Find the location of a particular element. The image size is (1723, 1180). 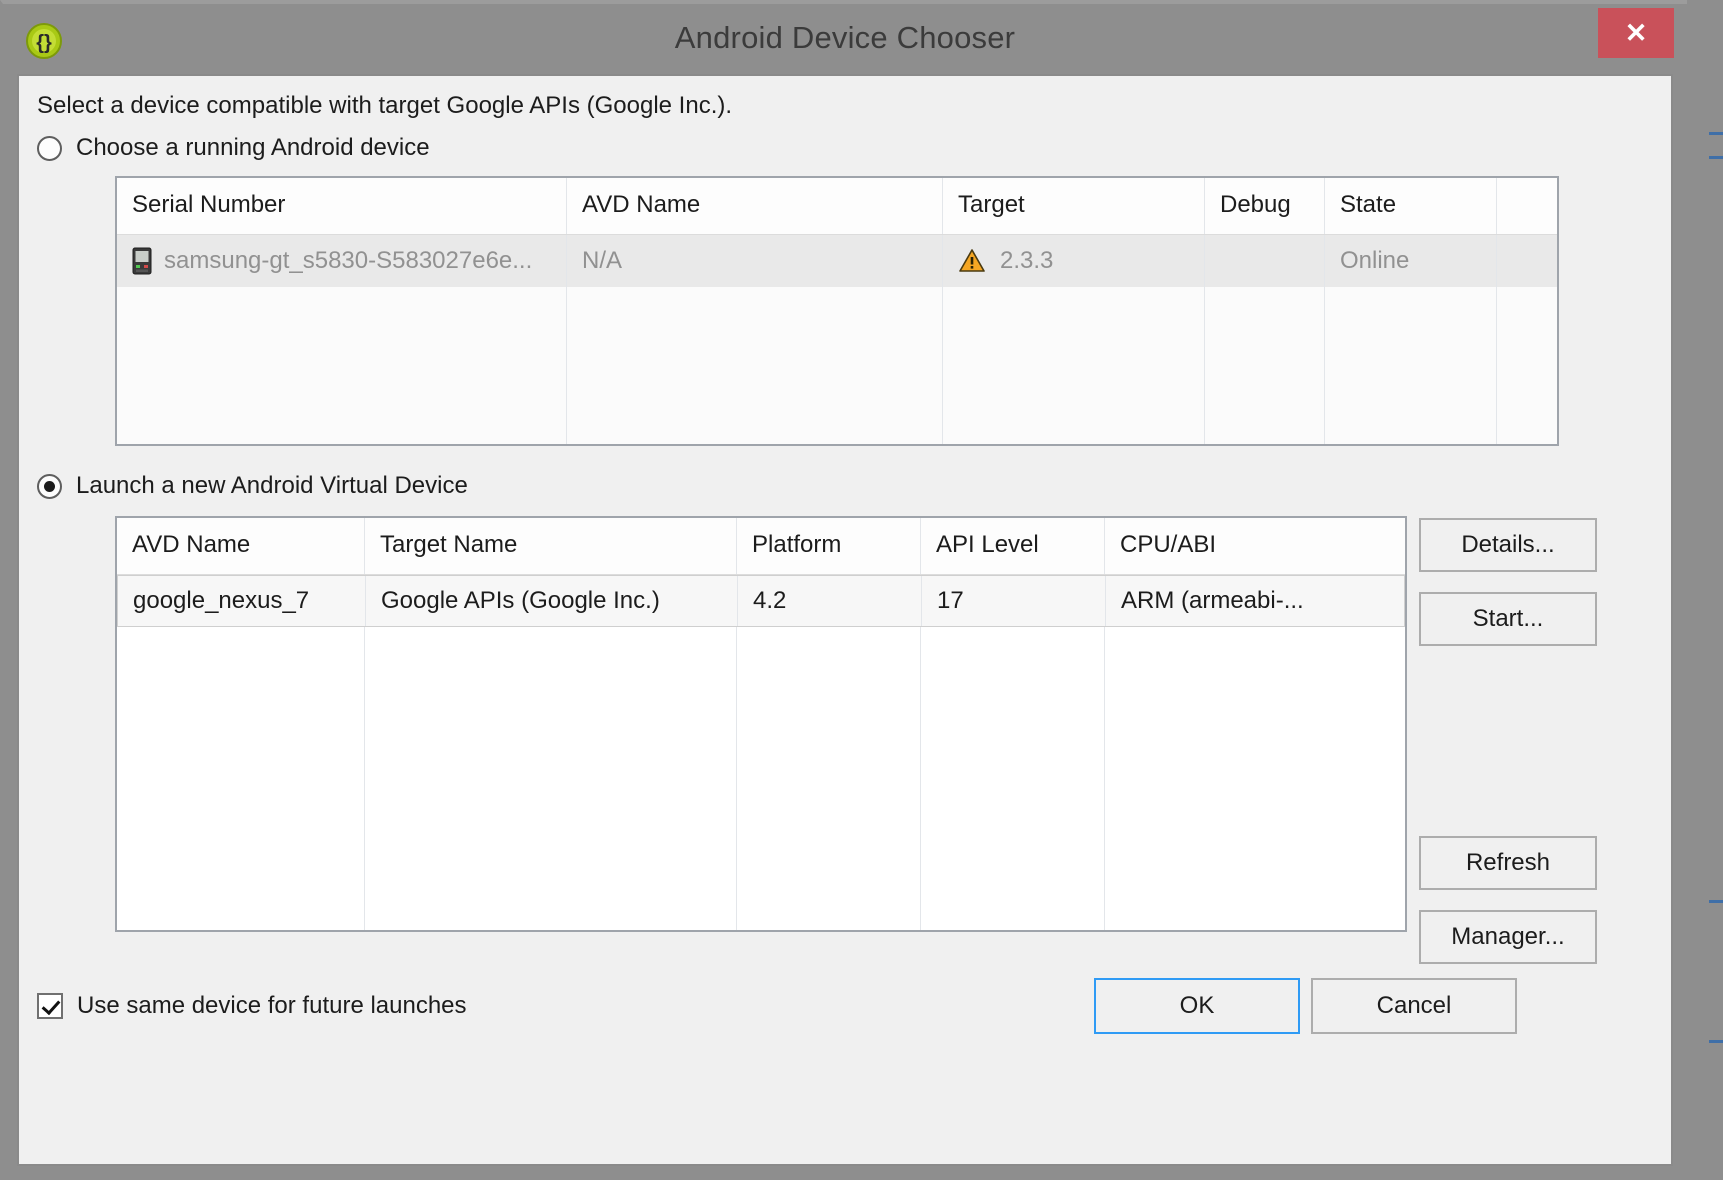

radio-choose-running-device: Choose a running Android device is located at coordinates (233, 148).